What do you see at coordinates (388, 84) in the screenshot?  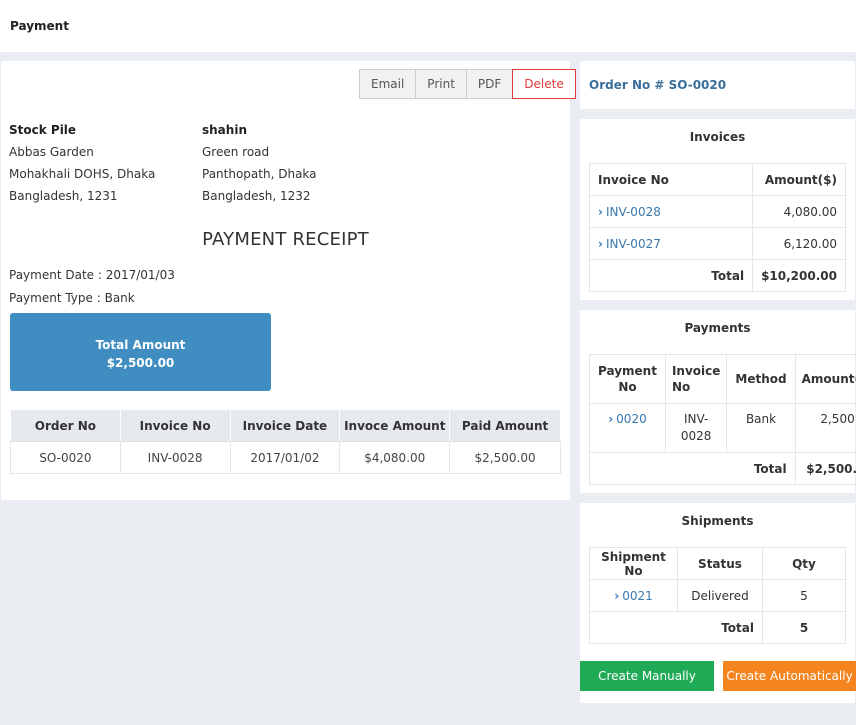 I see `email-button: Email` at bounding box center [388, 84].